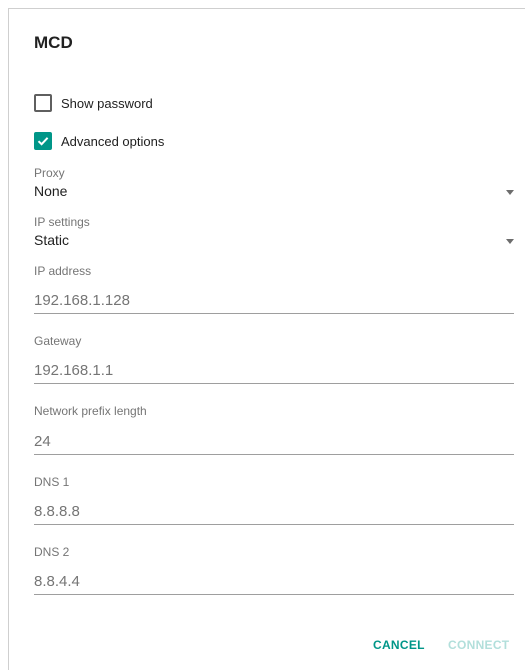 This screenshot has height=670, width=526. Describe the element at coordinates (113, 141) in the screenshot. I see `advanced-options-label: Advanced options` at that location.